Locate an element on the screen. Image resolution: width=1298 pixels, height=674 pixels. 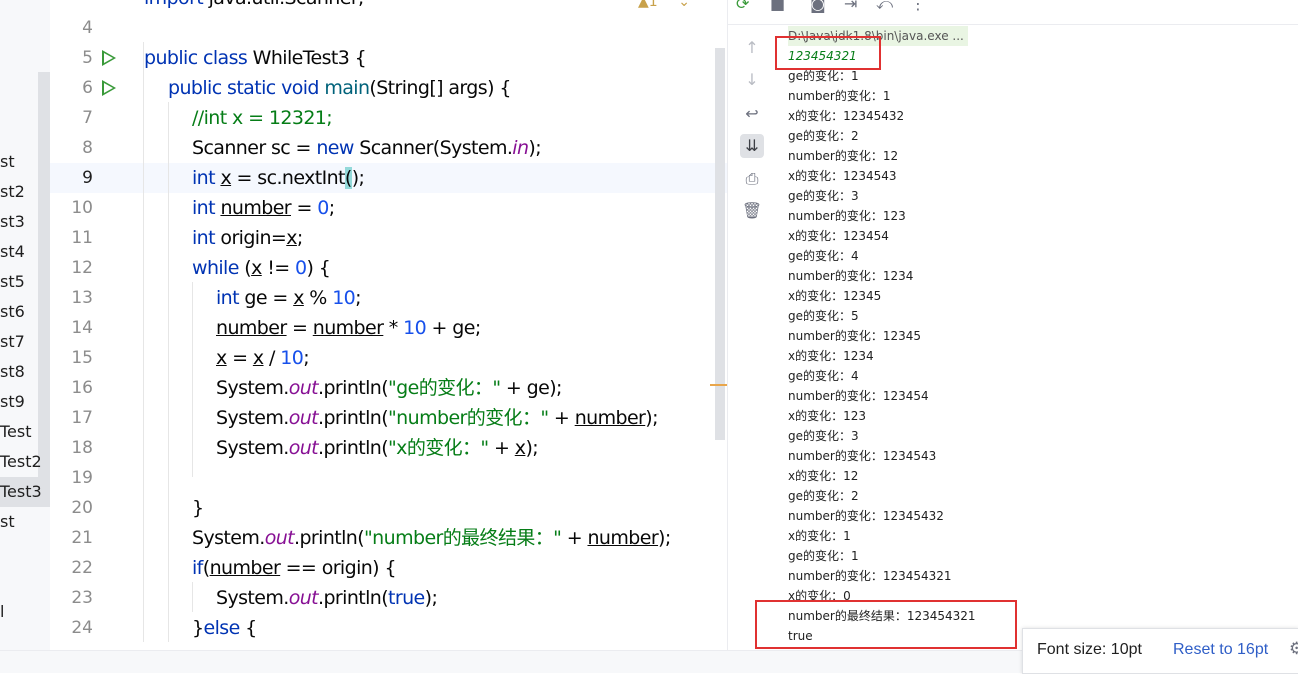
line-number: 8 is located at coordinates (87, 148).